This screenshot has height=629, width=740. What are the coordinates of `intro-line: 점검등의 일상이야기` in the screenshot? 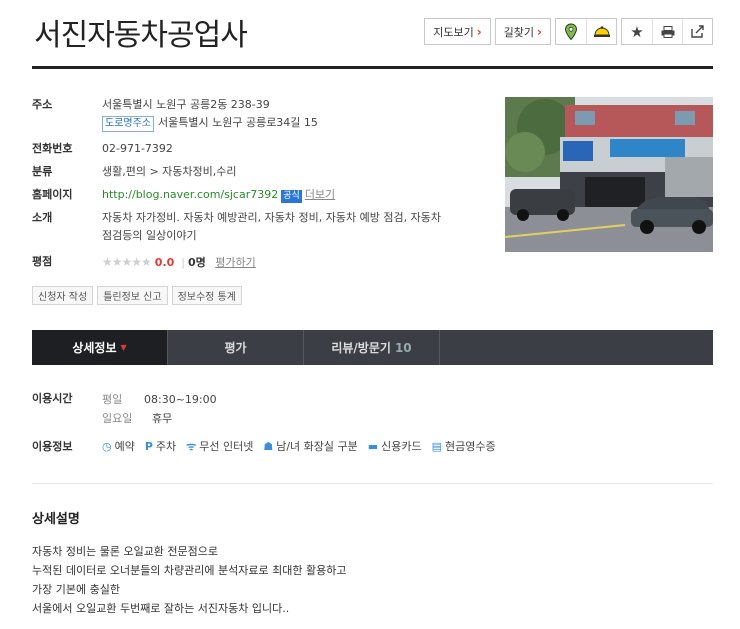 It's located at (149, 235).